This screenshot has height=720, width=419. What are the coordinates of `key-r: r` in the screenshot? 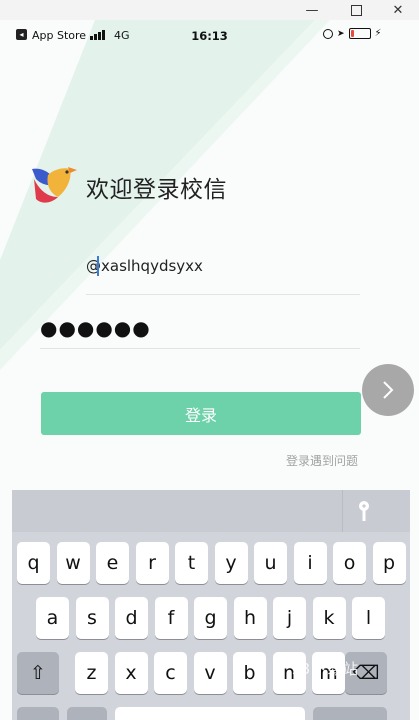 It's located at (152, 563).